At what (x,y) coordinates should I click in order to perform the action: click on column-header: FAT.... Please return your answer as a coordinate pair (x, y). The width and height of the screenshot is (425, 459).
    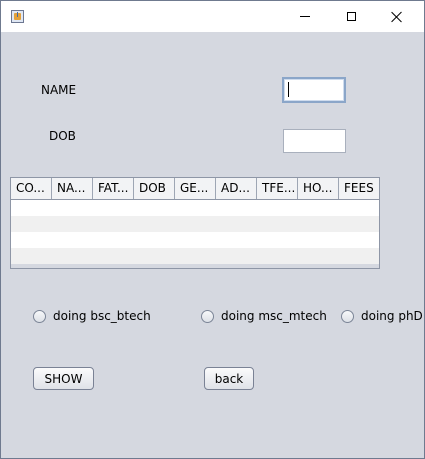
    Looking at the image, I should click on (113, 188).